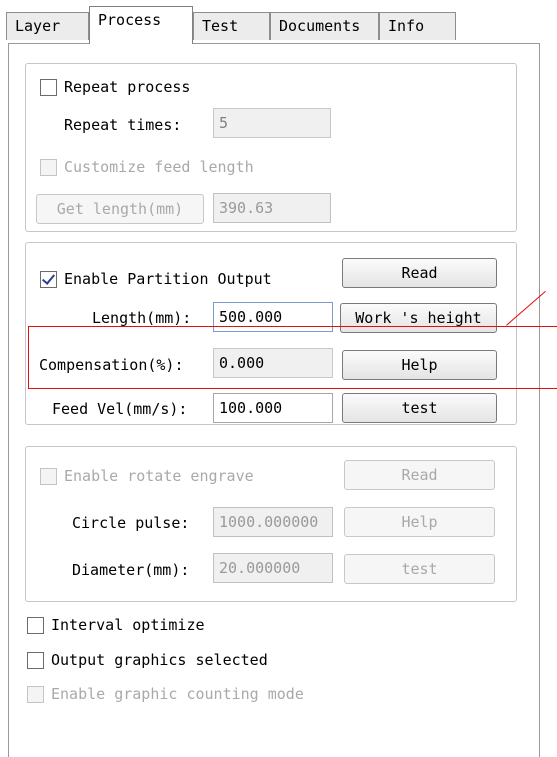 The image size is (557, 757). What do you see at coordinates (48, 279) in the screenshot?
I see `enable-partition-checkbox` at bounding box center [48, 279].